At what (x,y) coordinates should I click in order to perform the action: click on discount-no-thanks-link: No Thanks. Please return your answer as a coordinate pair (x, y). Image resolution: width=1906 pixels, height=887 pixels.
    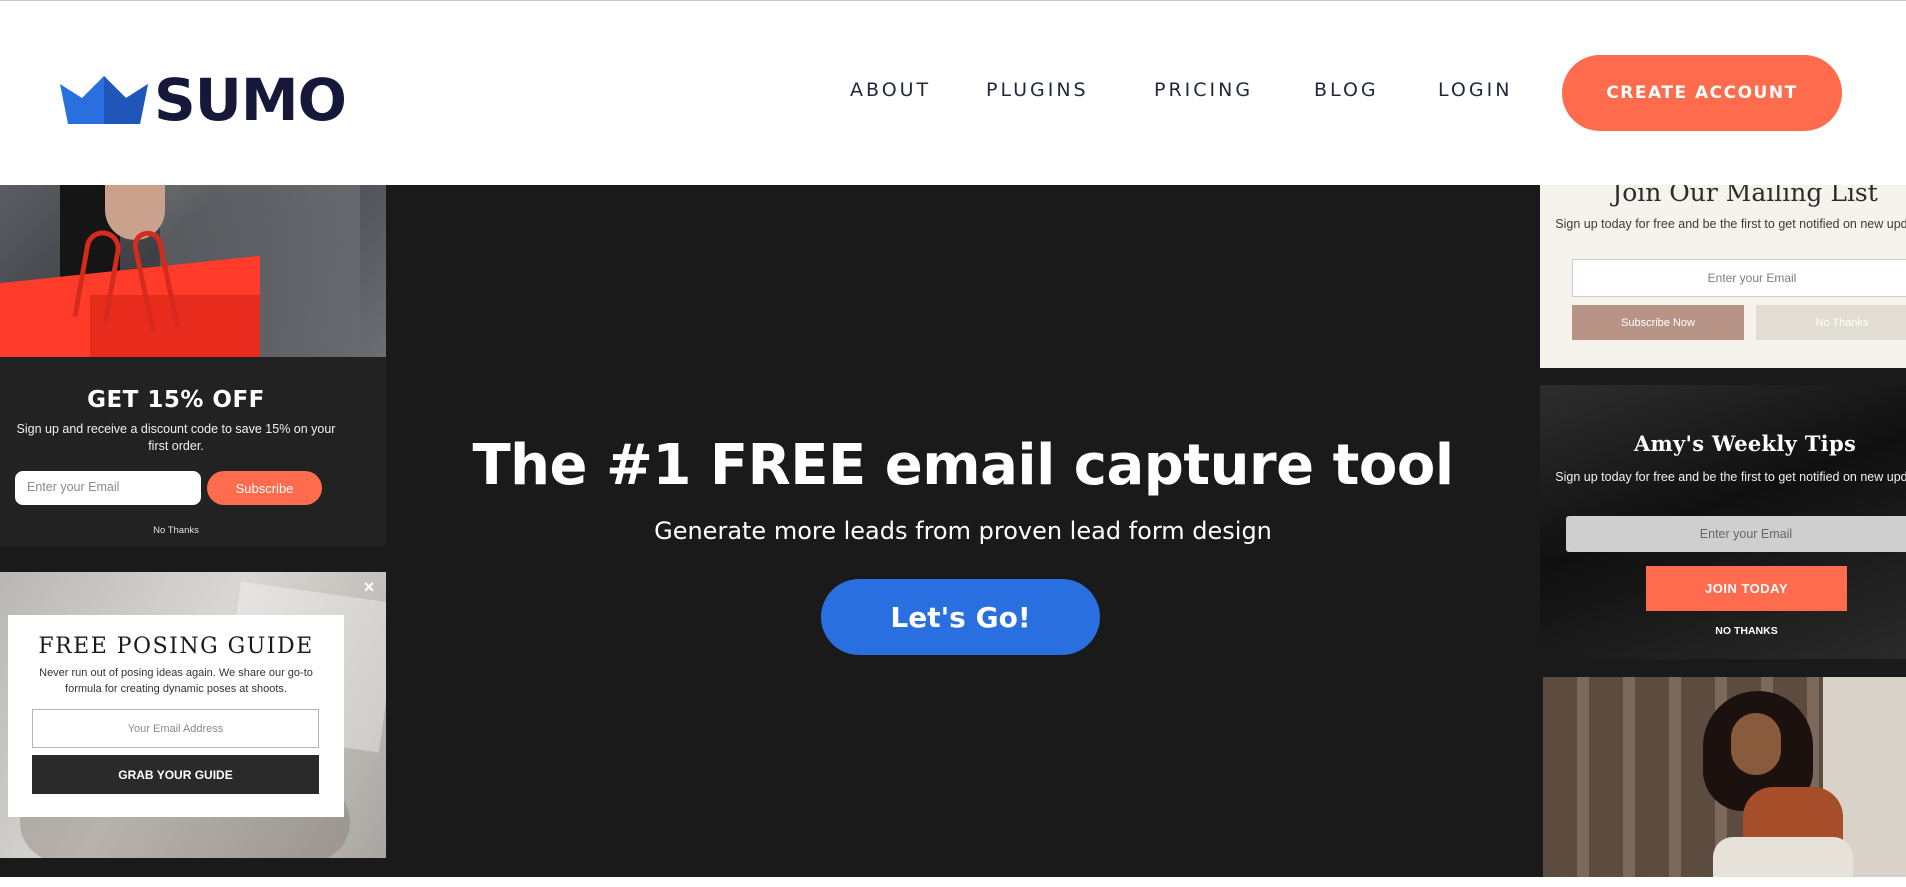
    Looking at the image, I should click on (176, 530).